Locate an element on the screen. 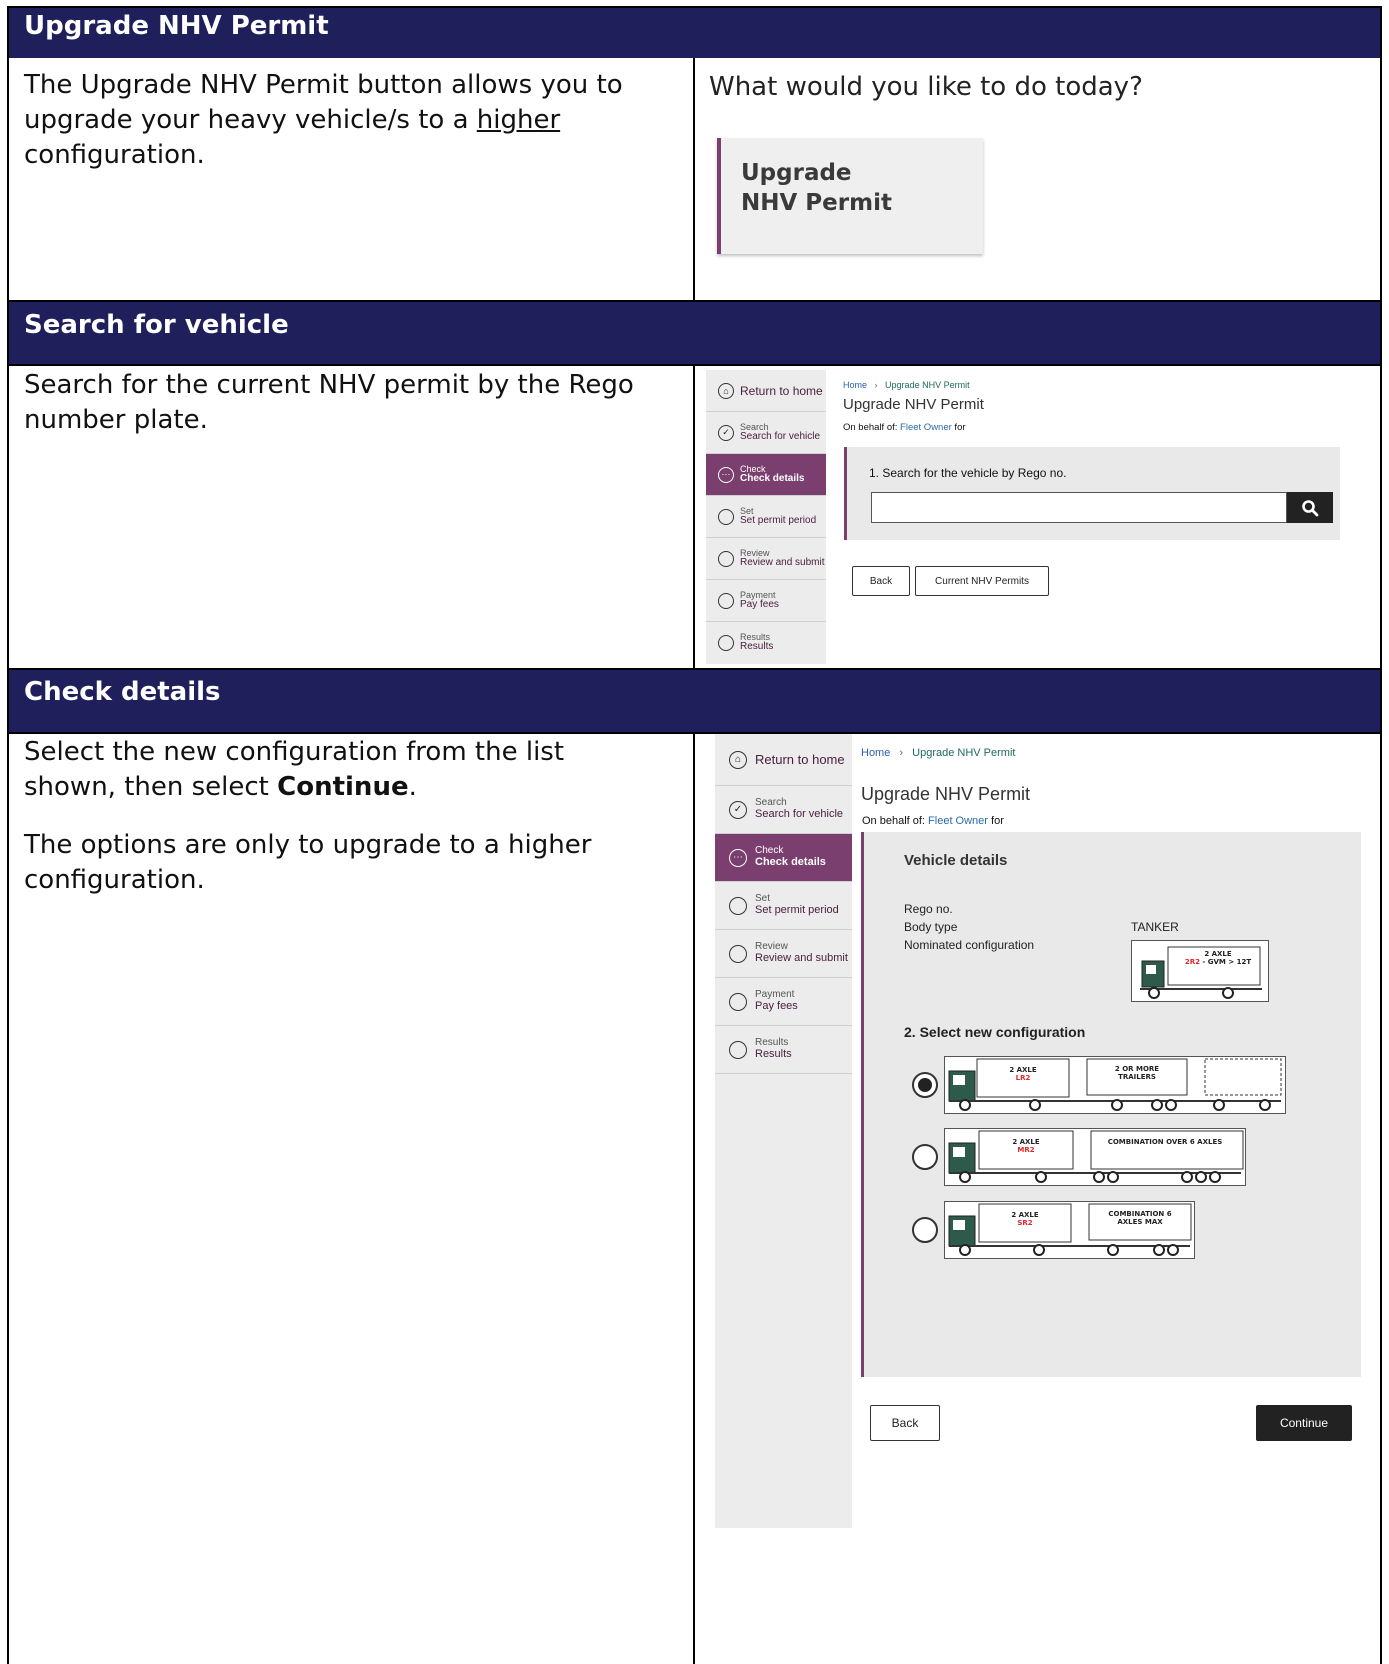 The image size is (1389, 1664). section-header-check: Check details is located at coordinates (694, 701).